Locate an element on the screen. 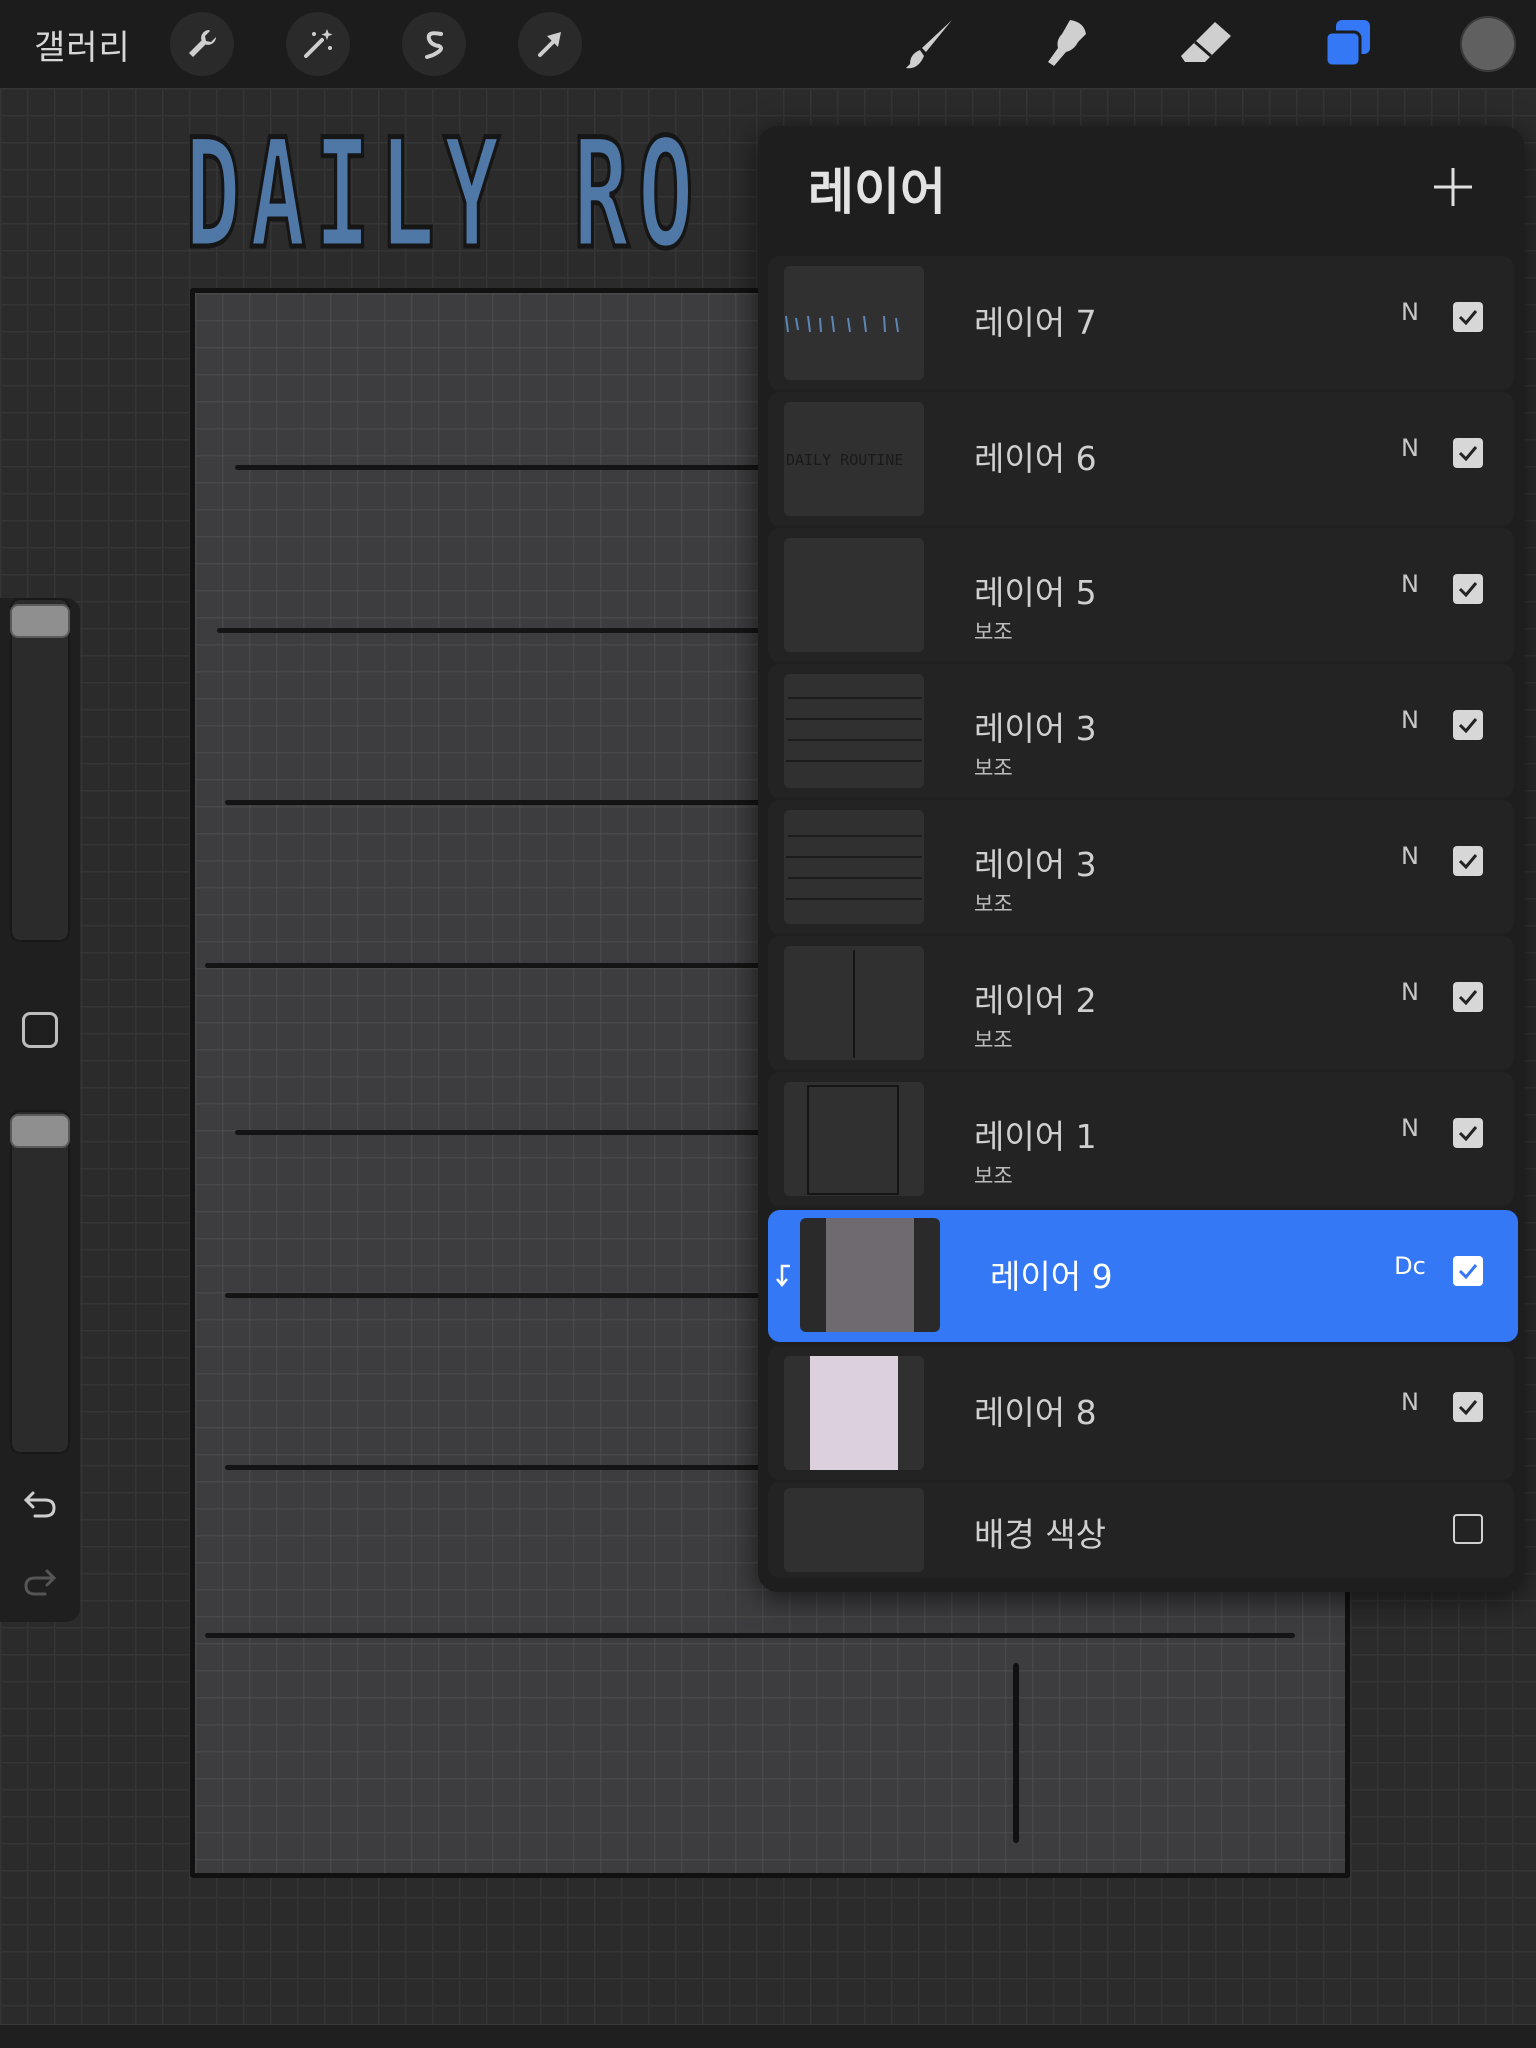 This screenshot has width=1536, height=2048. layer-row: 레이어 5 보조 N is located at coordinates (1141, 595).